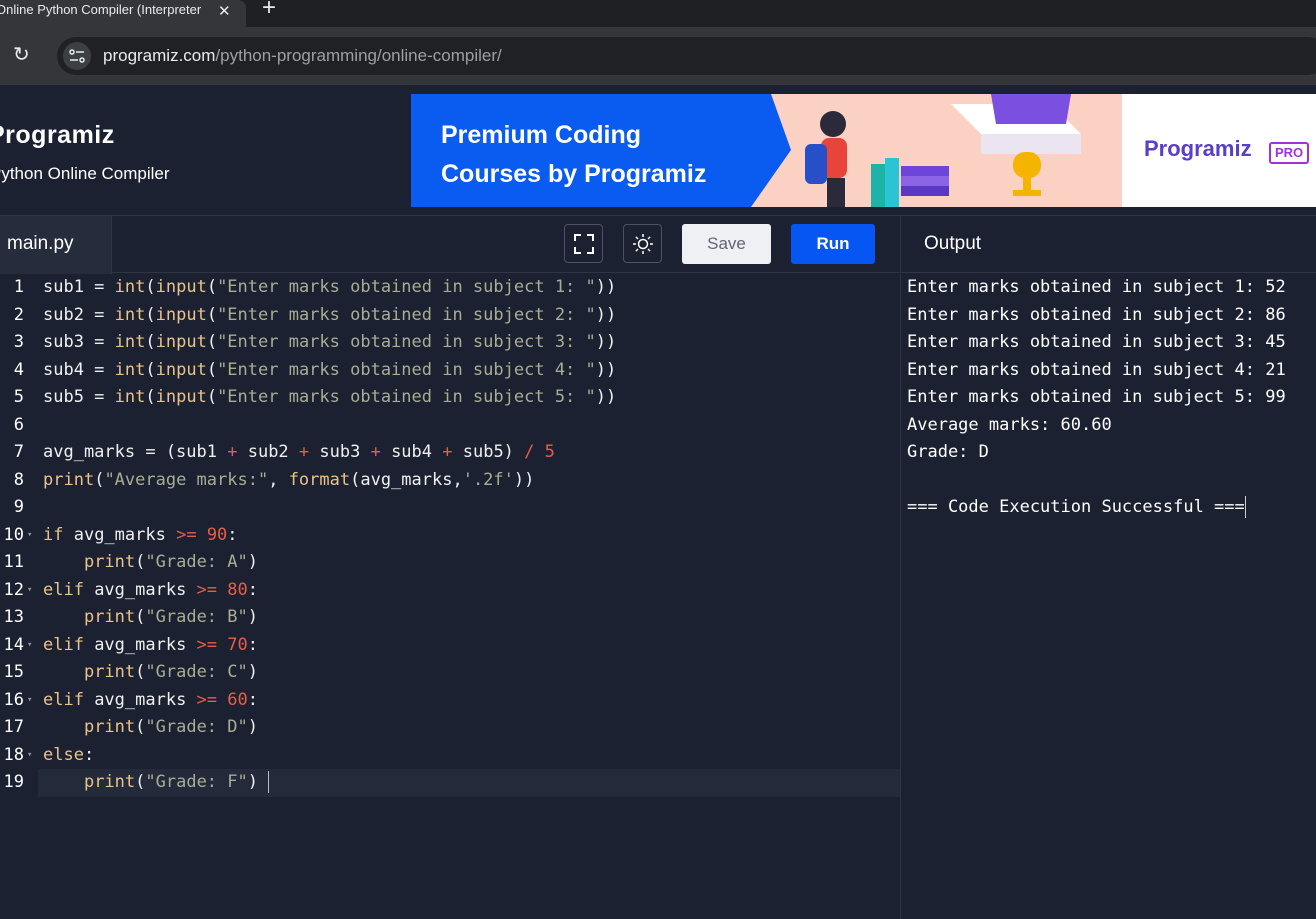 Image resolution: width=1316 pixels, height=919 pixels. What do you see at coordinates (40, 243) in the screenshot?
I see `file-tab-label: main.py` at bounding box center [40, 243].